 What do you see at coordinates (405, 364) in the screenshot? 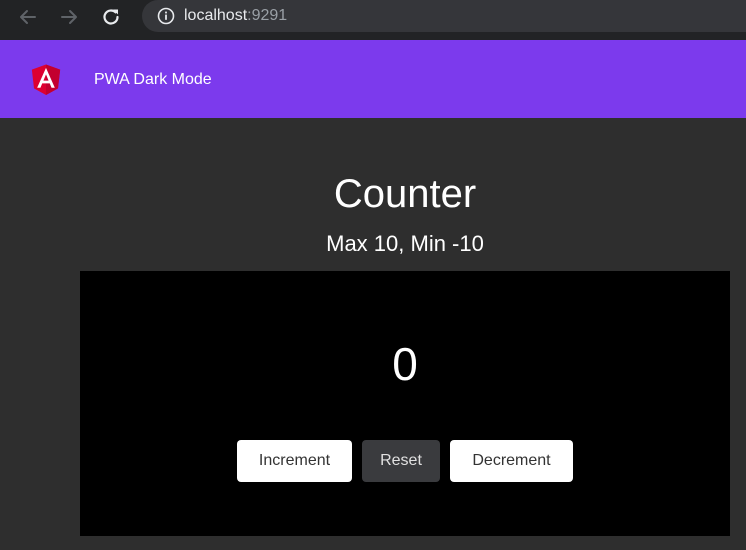
I see `counter-value: 0` at bounding box center [405, 364].